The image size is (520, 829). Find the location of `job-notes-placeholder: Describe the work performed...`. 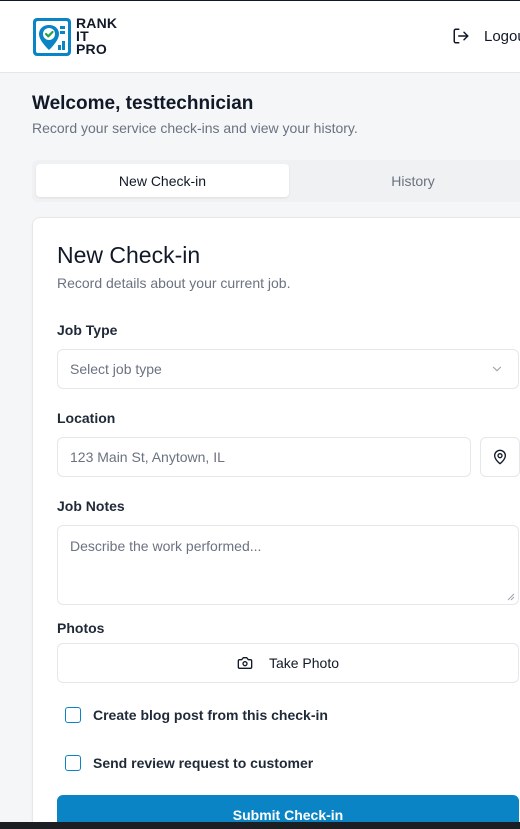

job-notes-placeholder: Describe the work performed... is located at coordinates (166, 546).